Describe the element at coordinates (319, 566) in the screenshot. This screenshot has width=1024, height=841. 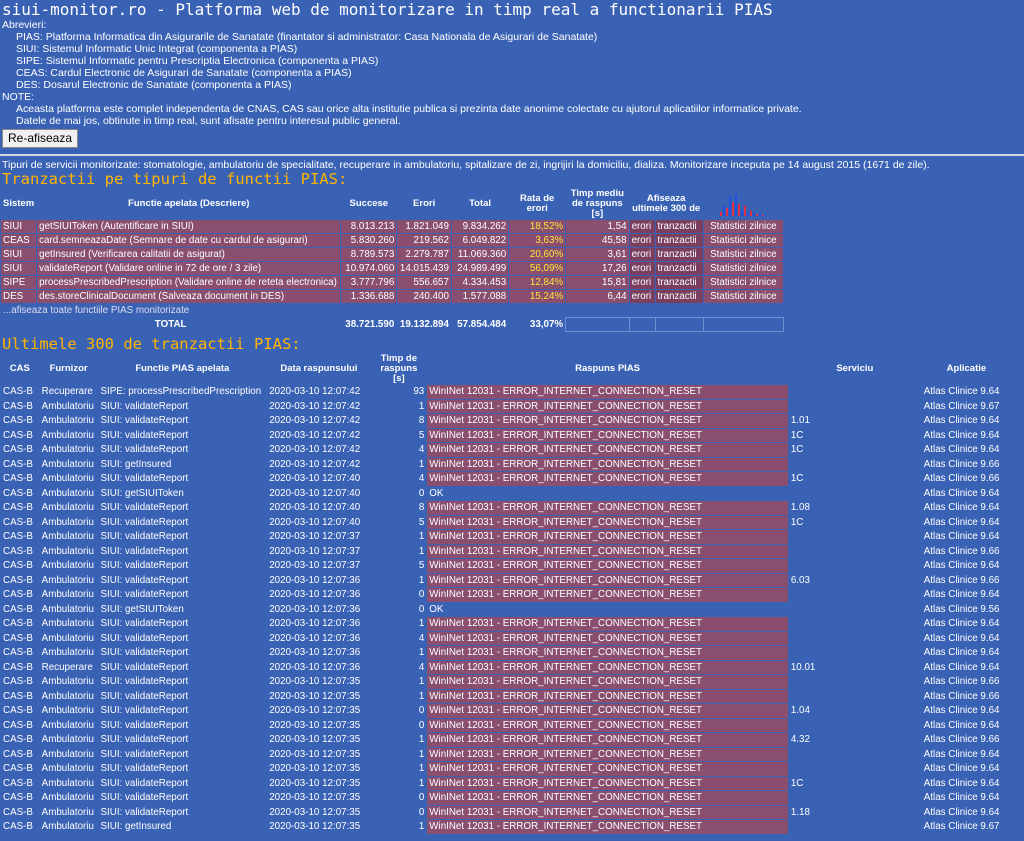
I see `cell: 2020-03-10 12:07:37` at that location.